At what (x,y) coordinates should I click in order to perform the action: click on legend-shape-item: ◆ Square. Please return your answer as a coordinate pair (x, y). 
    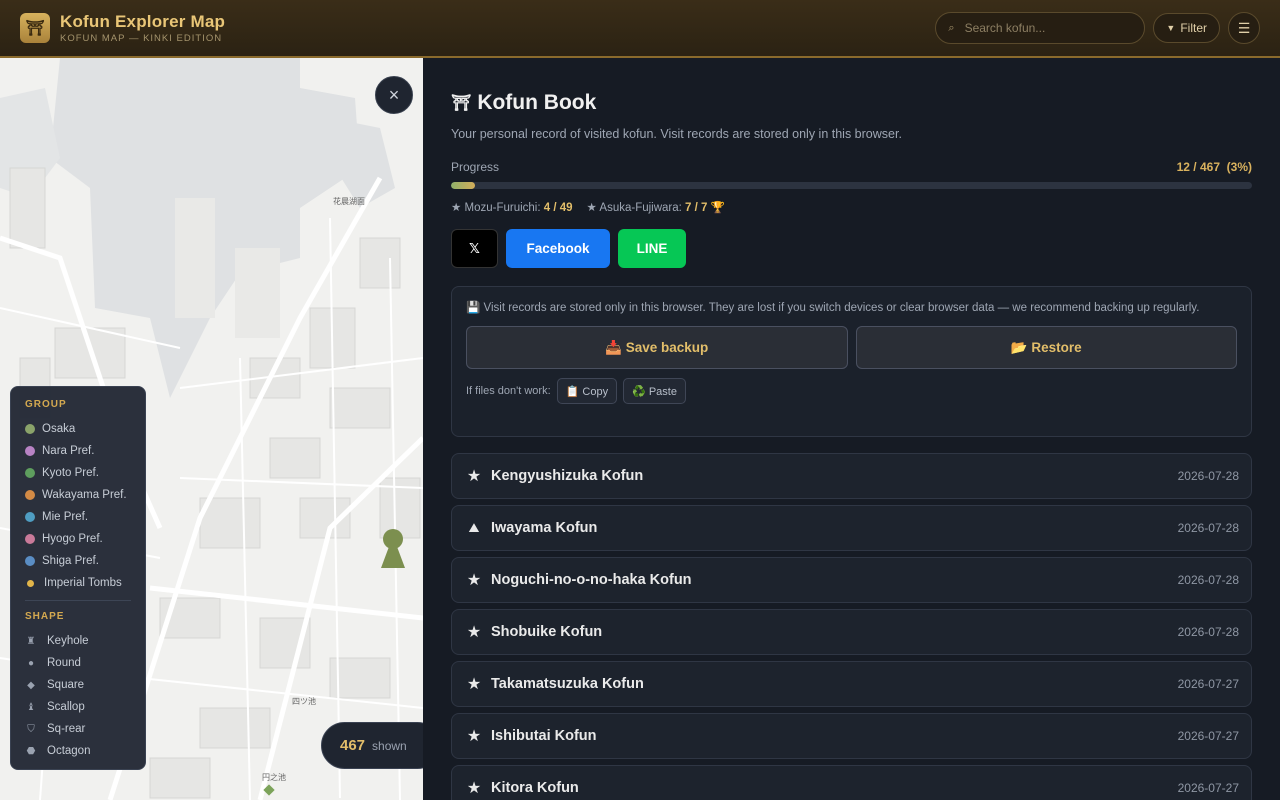
    Looking at the image, I should click on (78, 685).